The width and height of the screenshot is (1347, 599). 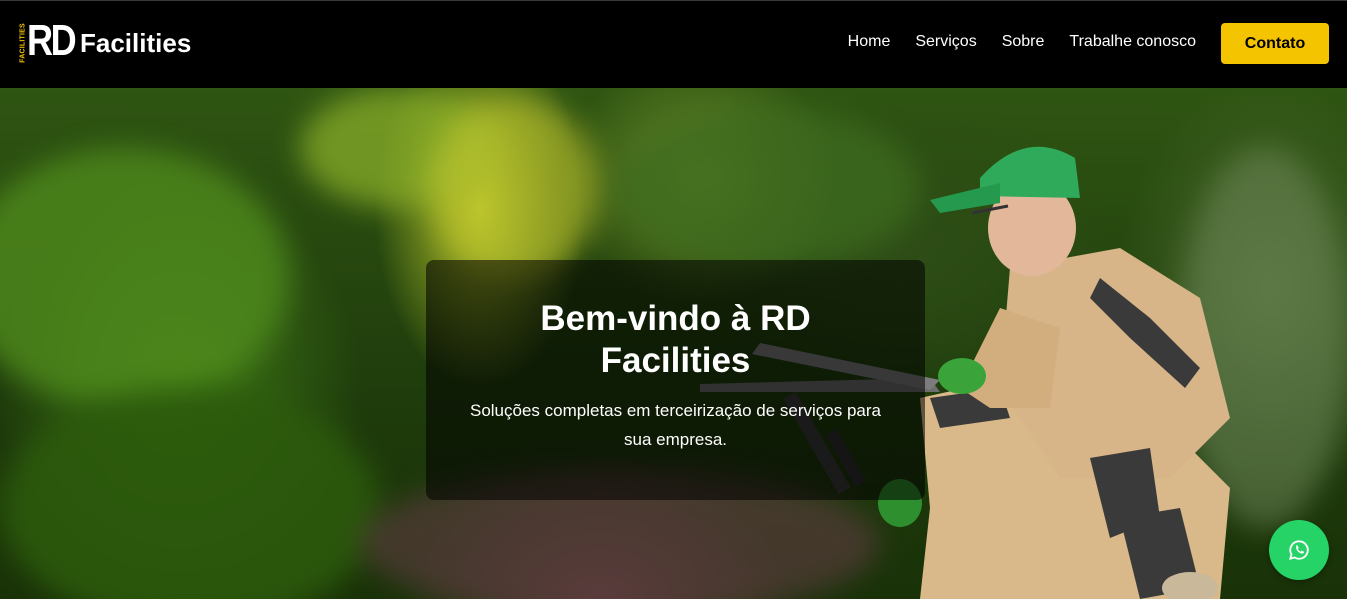 I want to click on main-nav: Home Serviços Sobre Trabalhe conosco, so click(x=1022, y=42).